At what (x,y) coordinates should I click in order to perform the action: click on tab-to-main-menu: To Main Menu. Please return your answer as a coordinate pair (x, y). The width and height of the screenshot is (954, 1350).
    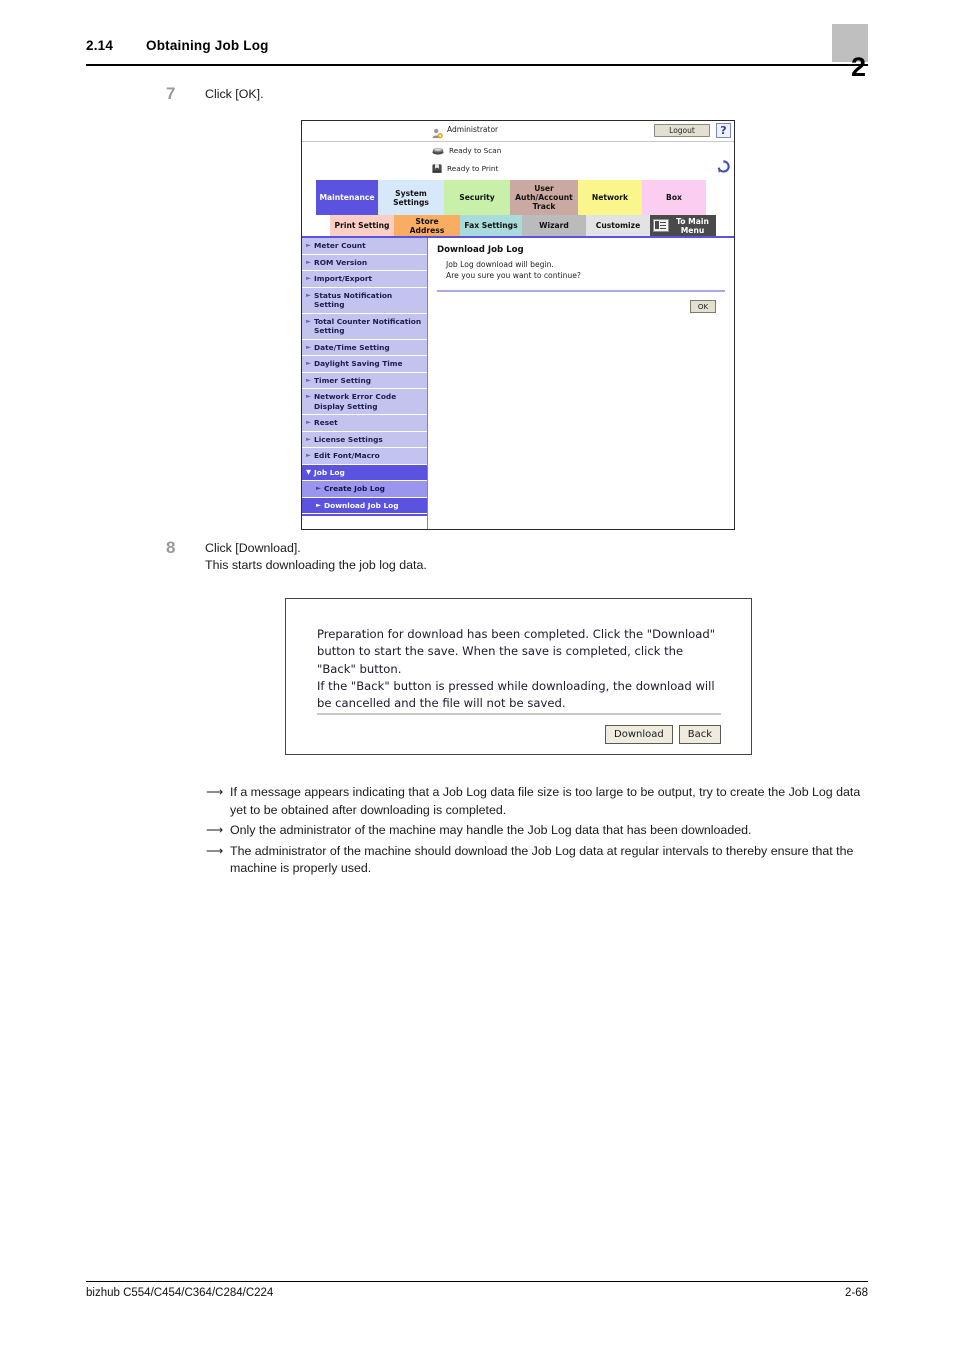
    Looking at the image, I should click on (683, 225).